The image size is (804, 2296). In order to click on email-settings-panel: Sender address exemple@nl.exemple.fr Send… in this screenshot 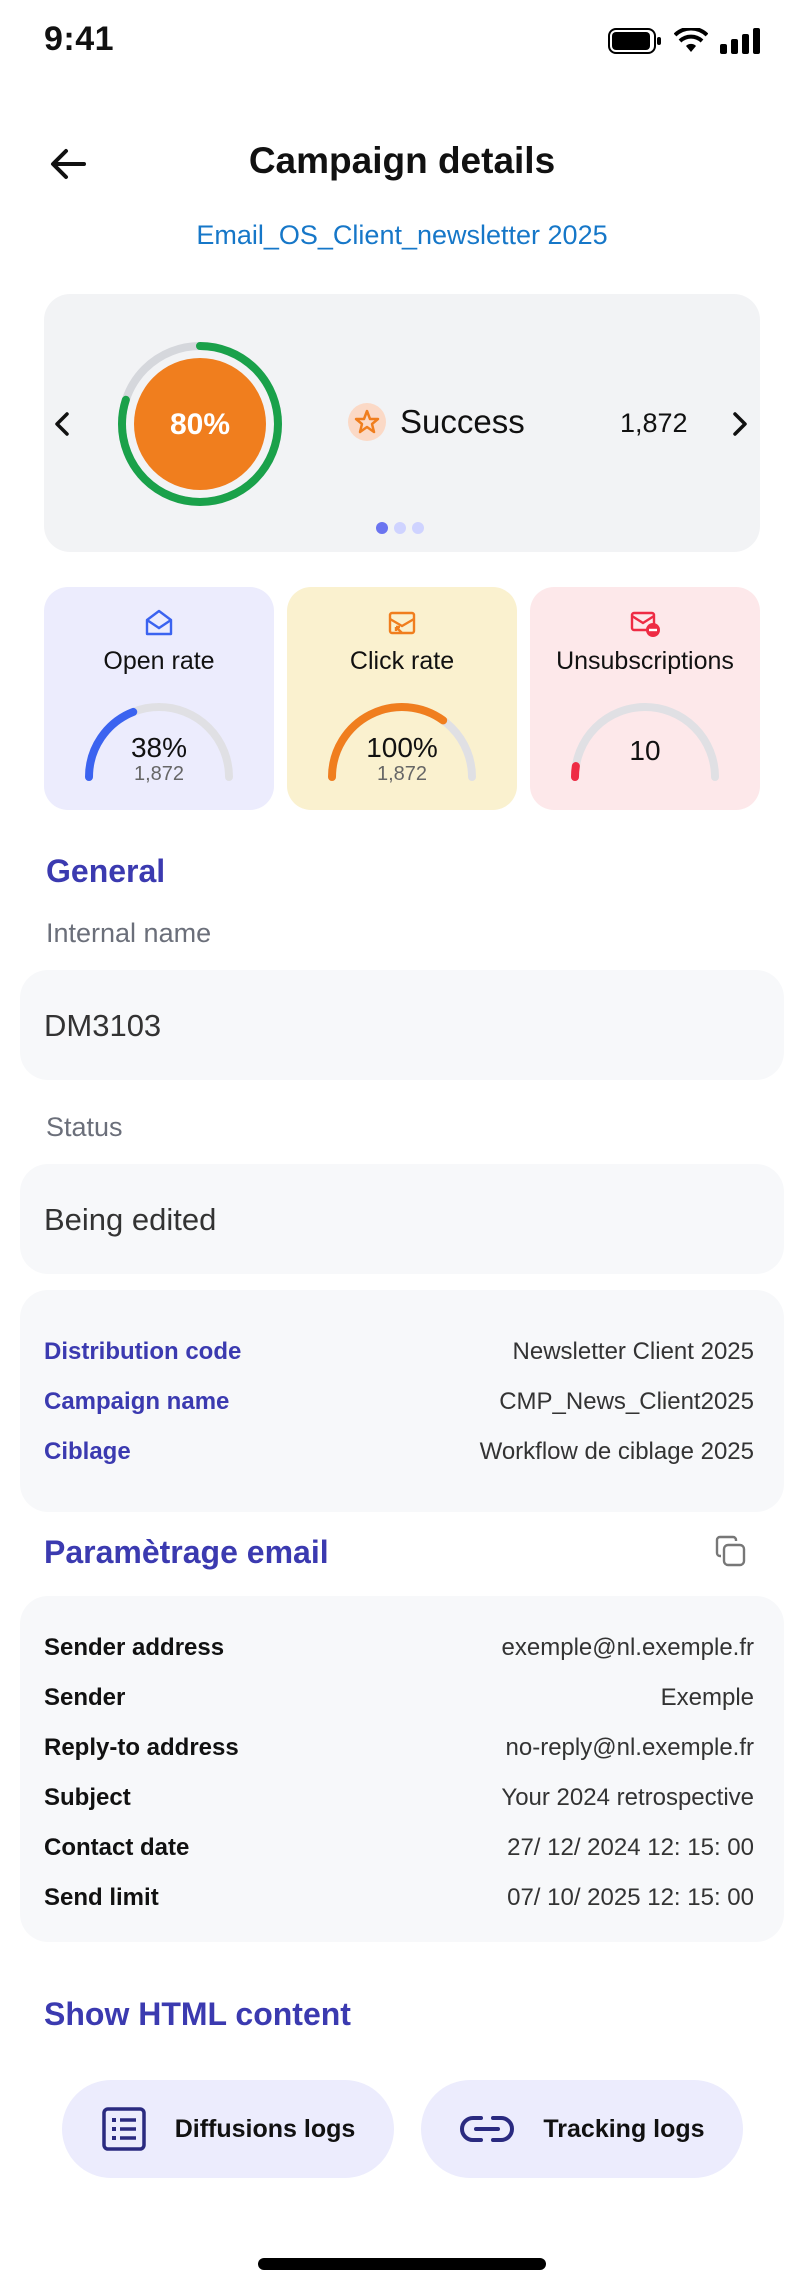, I will do `click(402, 1769)`.